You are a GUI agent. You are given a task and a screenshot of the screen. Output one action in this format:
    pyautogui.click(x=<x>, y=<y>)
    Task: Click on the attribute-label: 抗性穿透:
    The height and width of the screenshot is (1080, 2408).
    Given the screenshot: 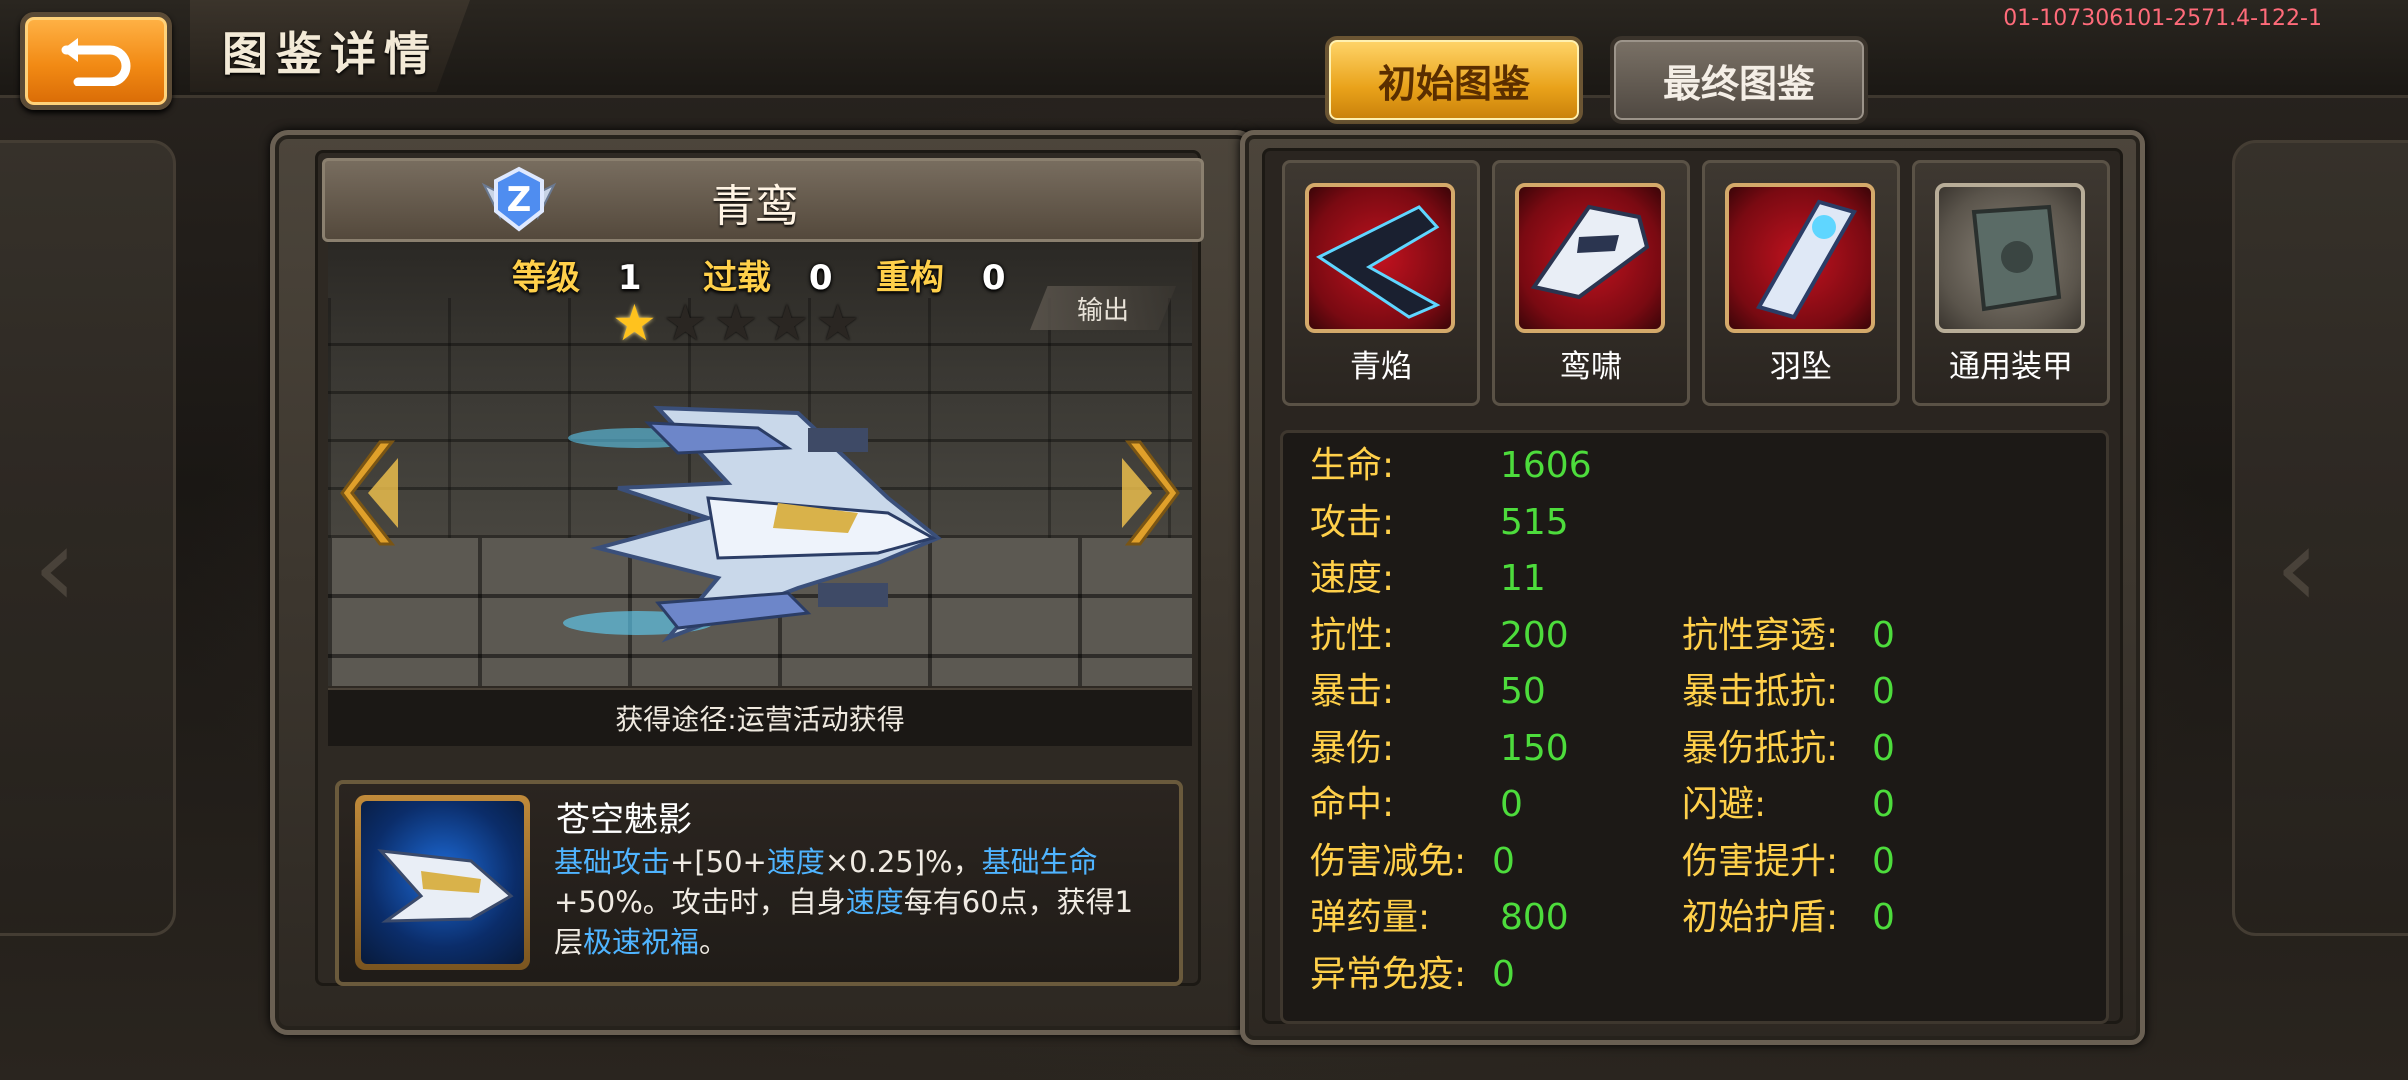 What is the action you would take?
    pyautogui.click(x=1760, y=635)
    